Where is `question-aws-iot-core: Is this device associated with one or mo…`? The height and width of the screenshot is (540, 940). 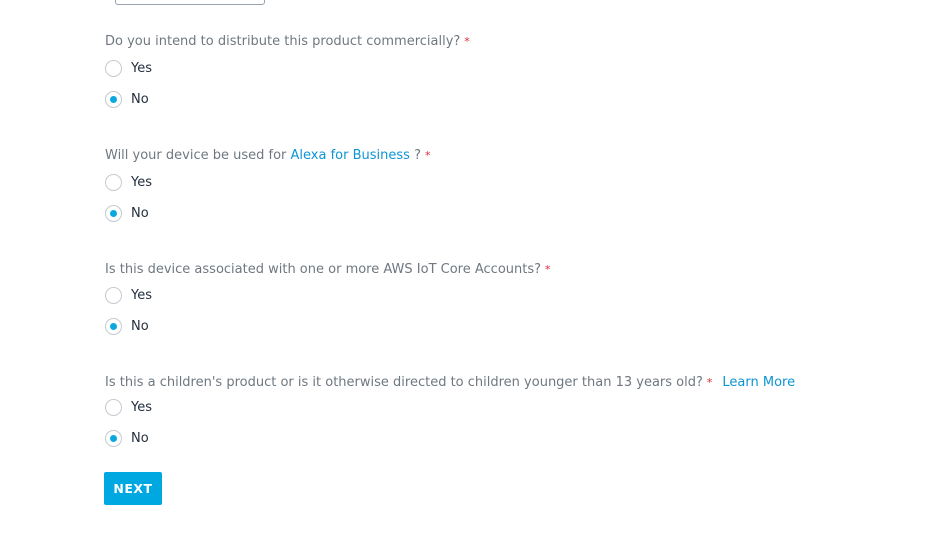 question-aws-iot-core: Is this device associated with one or mo… is located at coordinates (328, 270).